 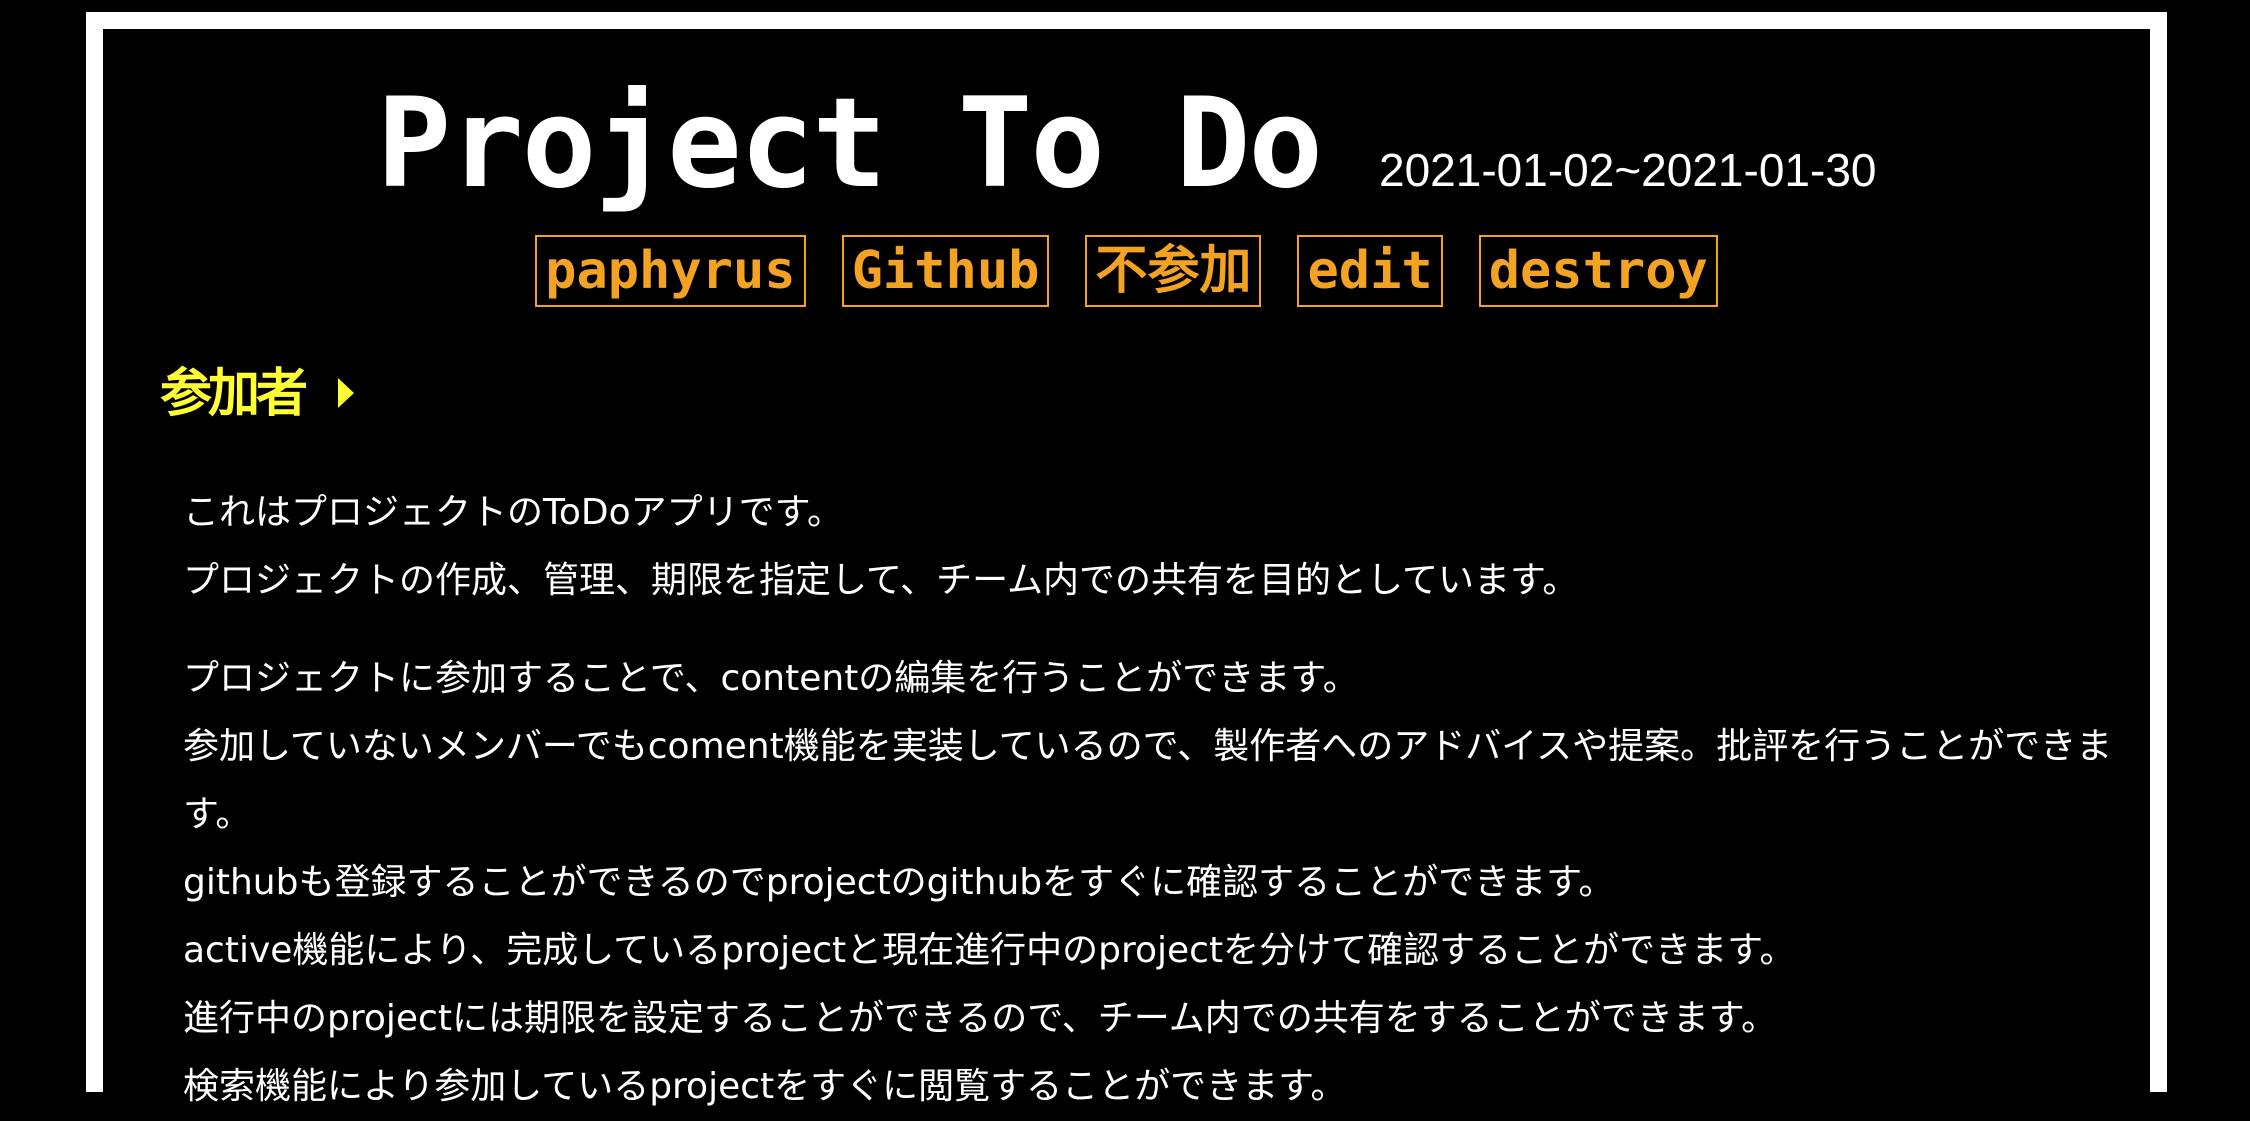 What do you see at coordinates (670, 271) in the screenshot?
I see `paphyrus-button: paphyrus` at bounding box center [670, 271].